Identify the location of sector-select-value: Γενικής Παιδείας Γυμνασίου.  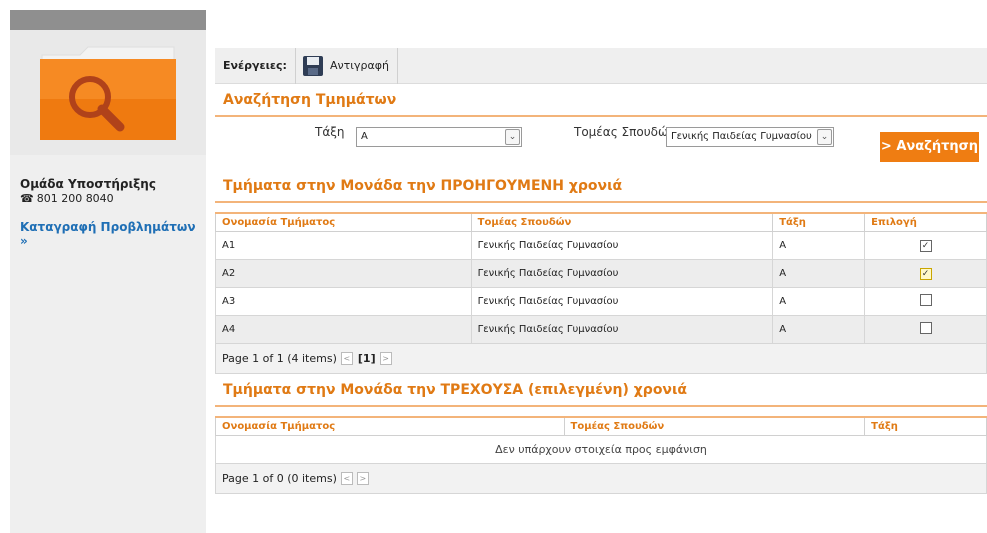
(741, 136).